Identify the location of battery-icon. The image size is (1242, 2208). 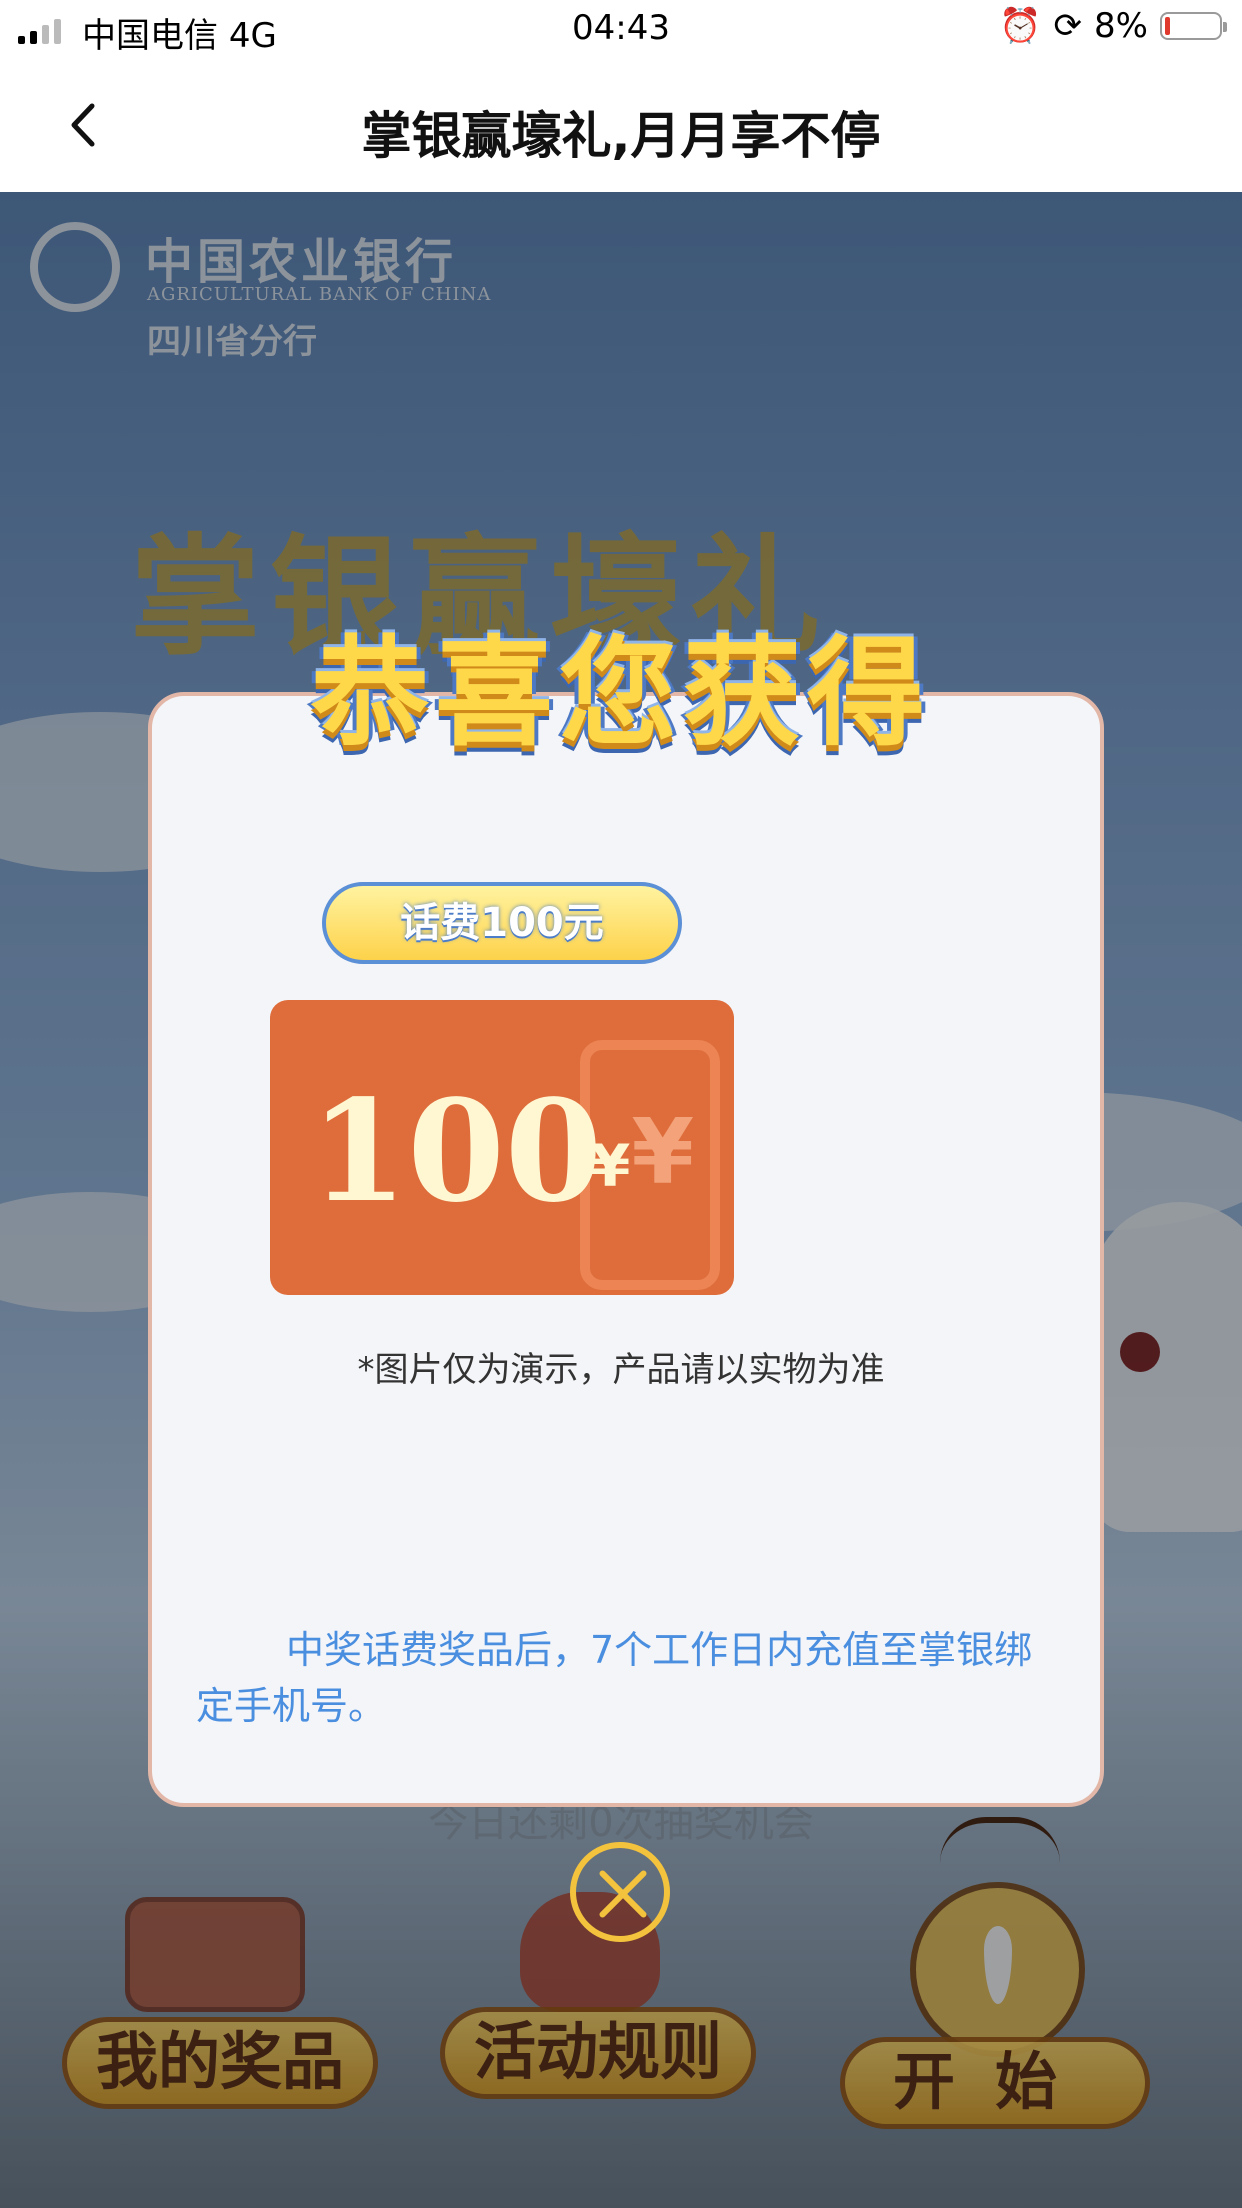
(1193, 26).